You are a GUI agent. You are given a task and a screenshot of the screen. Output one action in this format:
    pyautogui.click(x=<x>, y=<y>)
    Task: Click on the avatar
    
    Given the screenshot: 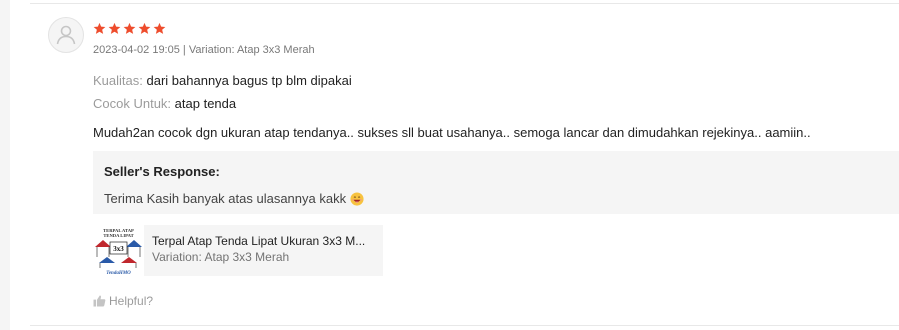 What is the action you would take?
    pyautogui.click(x=66, y=35)
    